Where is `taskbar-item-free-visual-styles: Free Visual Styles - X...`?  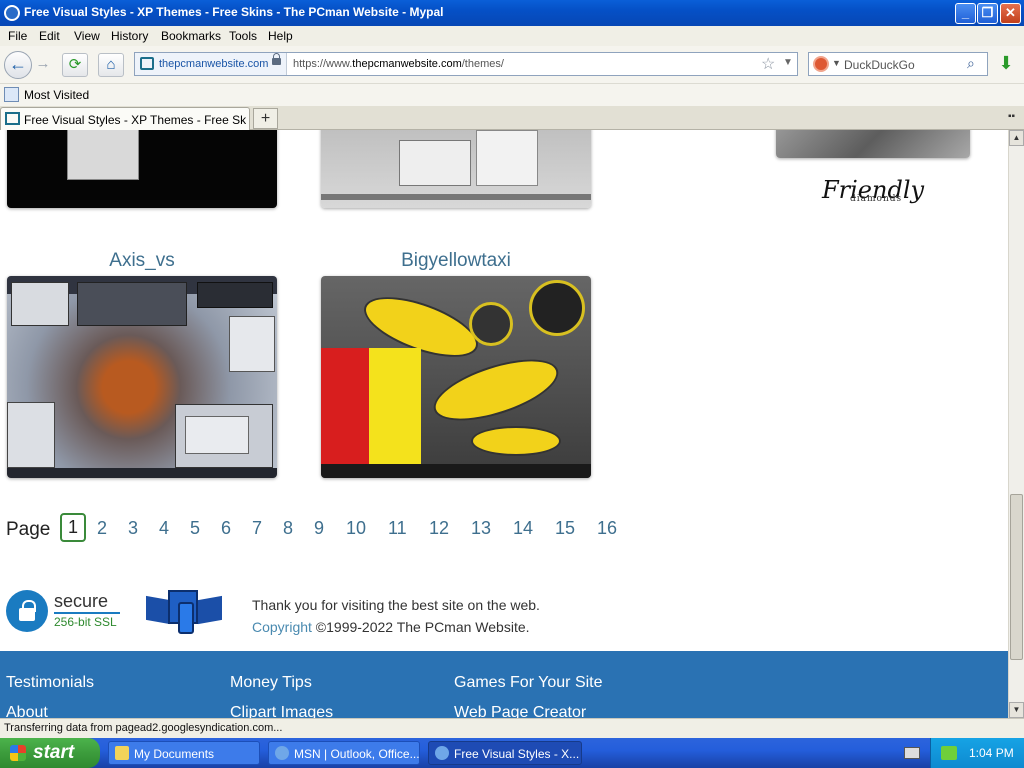 taskbar-item-free-visual-styles: Free Visual Styles - X... is located at coordinates (505, 753).